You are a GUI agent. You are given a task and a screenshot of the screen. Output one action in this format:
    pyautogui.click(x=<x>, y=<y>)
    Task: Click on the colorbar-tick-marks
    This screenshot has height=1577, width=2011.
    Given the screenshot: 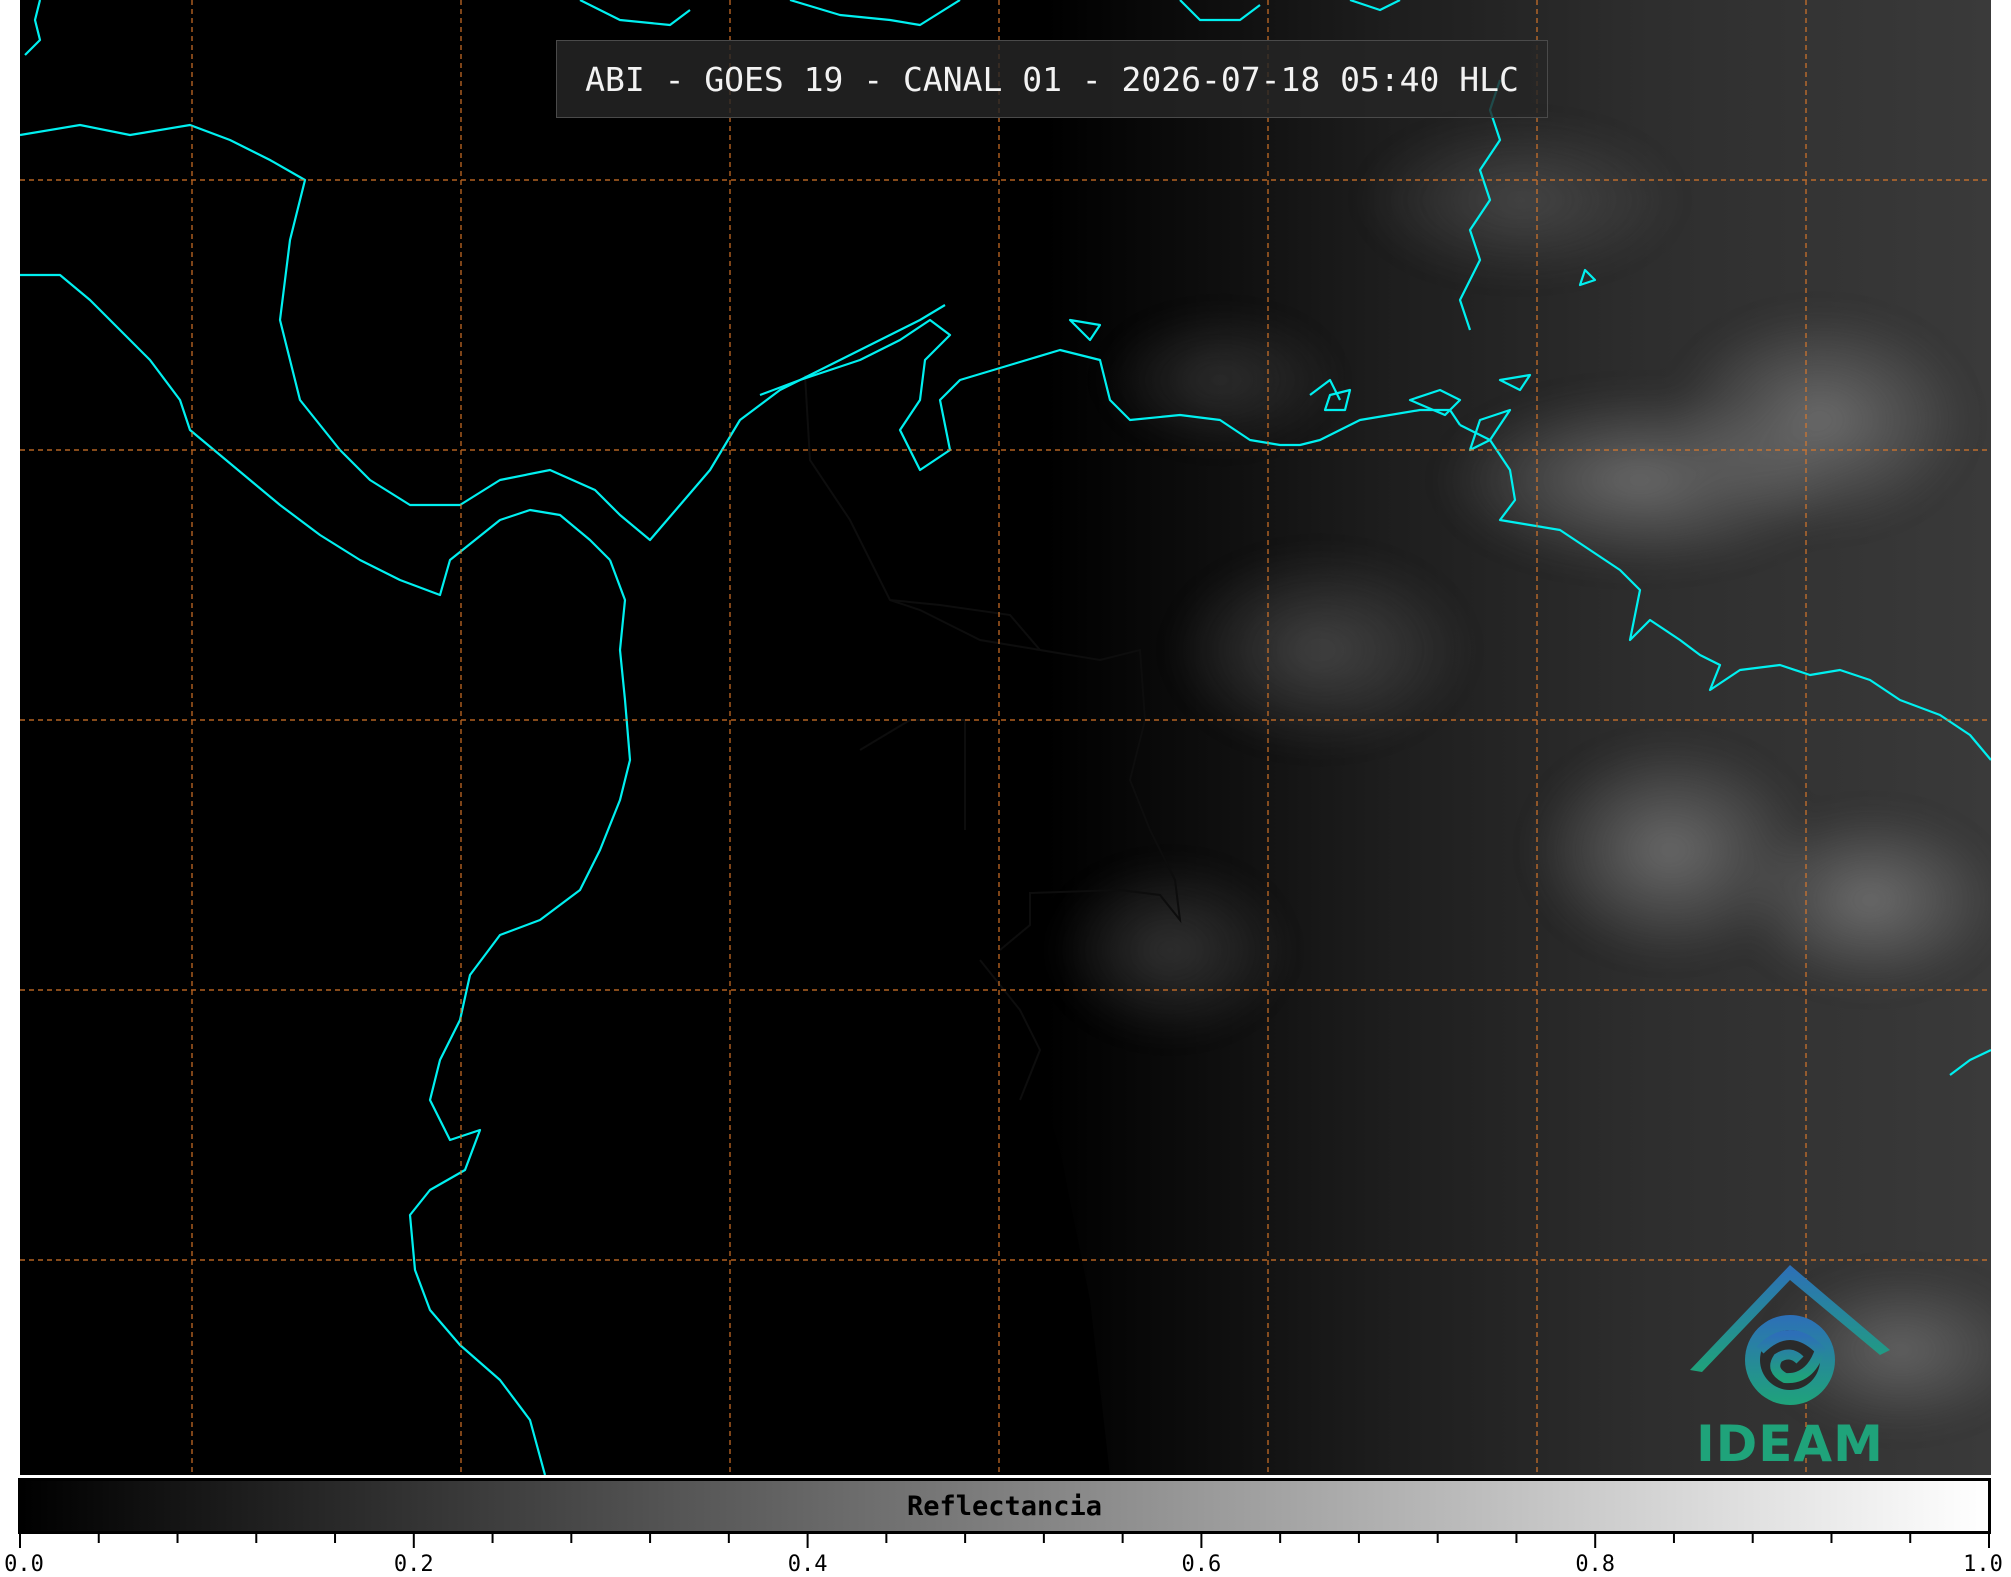 What is the action you would take?
    pyautogui.click(x=1004, y=1541)
    